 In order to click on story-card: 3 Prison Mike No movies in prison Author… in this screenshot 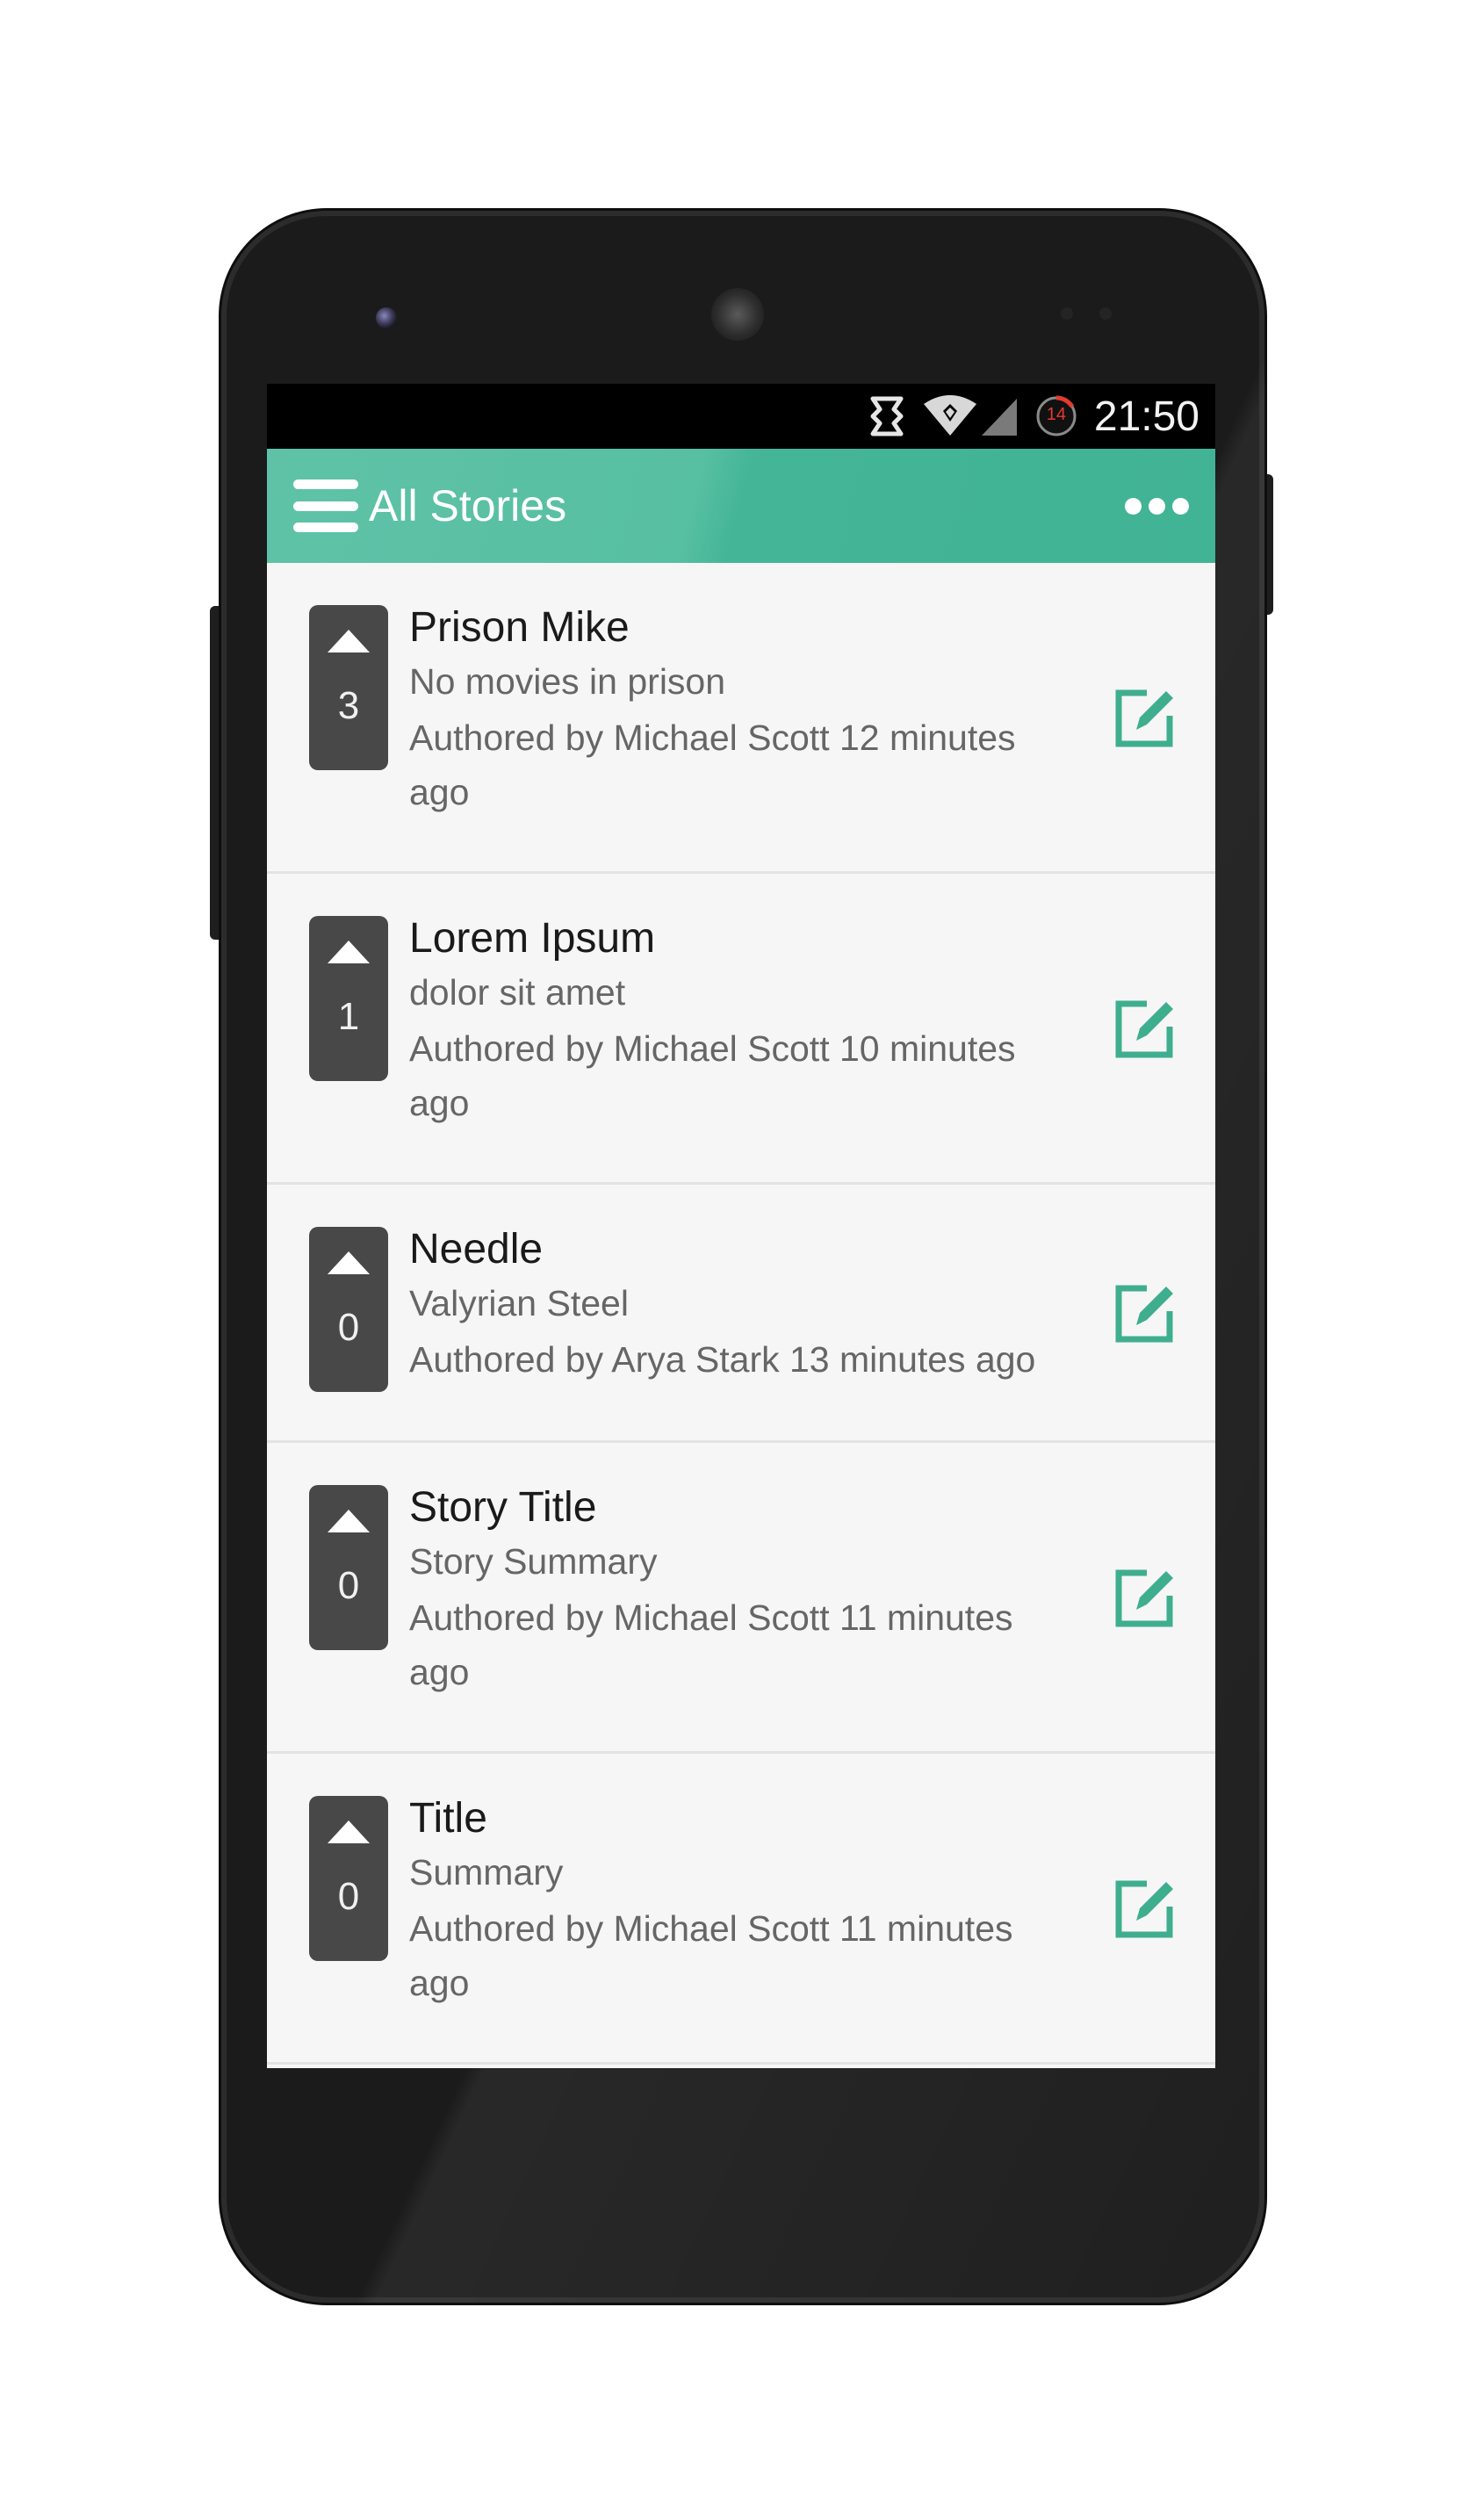, I will do `click(741, 718)`.